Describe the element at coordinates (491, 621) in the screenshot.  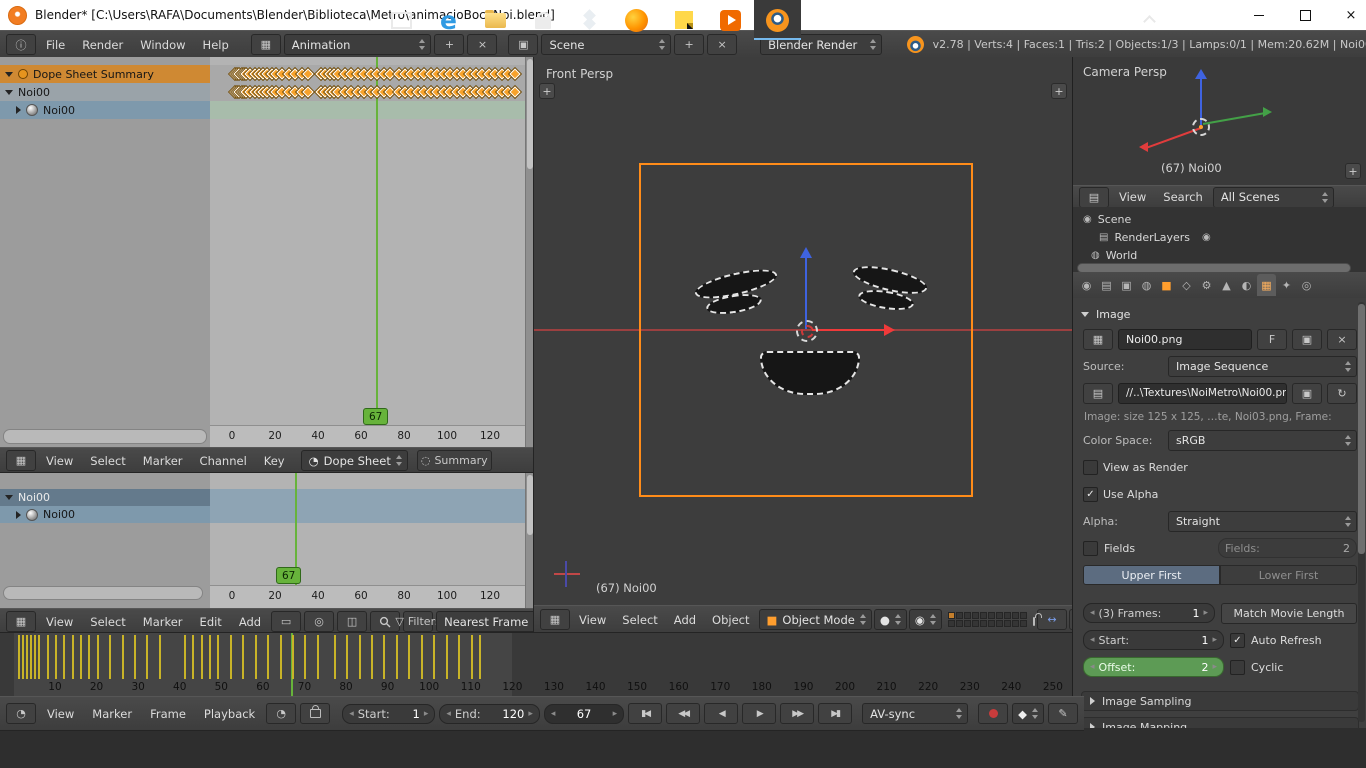
I see `snap-selector: Nearest Frame` at that location.